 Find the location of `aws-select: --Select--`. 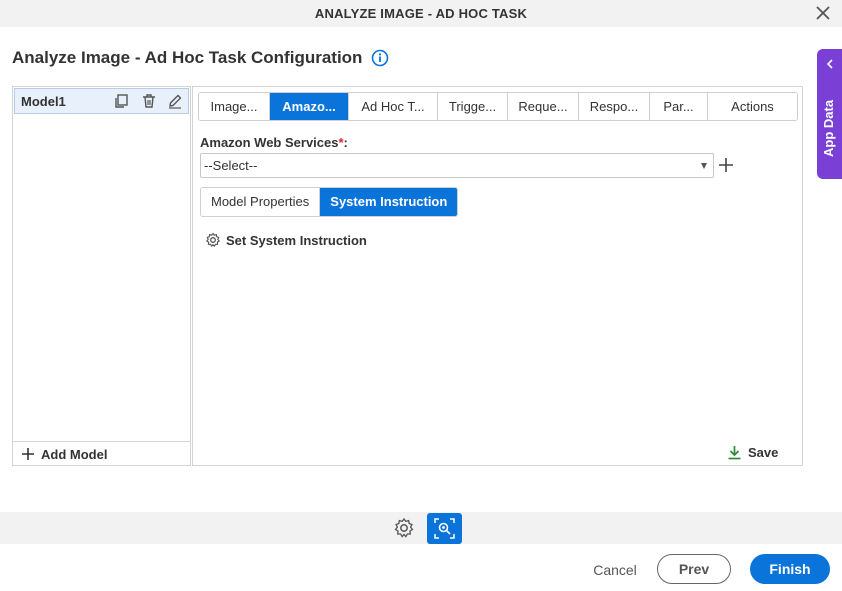

aws-select: --Select-- is located at coordinates (457, 165).